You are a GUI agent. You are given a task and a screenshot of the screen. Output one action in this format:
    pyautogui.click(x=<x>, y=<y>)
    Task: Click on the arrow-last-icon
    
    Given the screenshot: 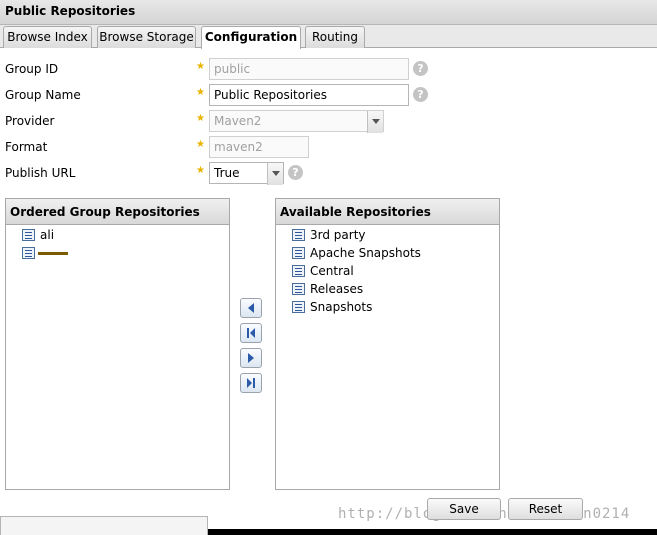 What is the action you would take?
    pyautogui.click(x=251, y=383)
    